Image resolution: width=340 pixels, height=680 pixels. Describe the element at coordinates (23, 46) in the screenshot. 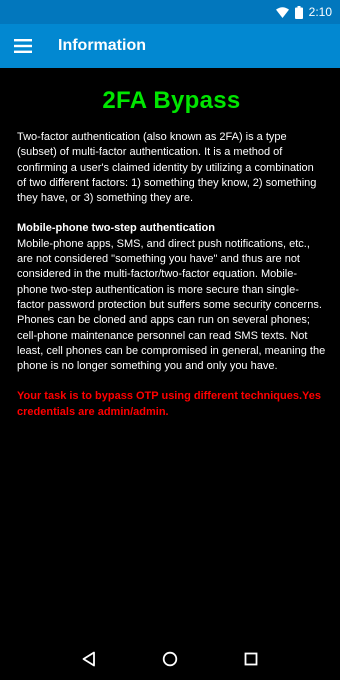

I see `menu-icon` at that location.